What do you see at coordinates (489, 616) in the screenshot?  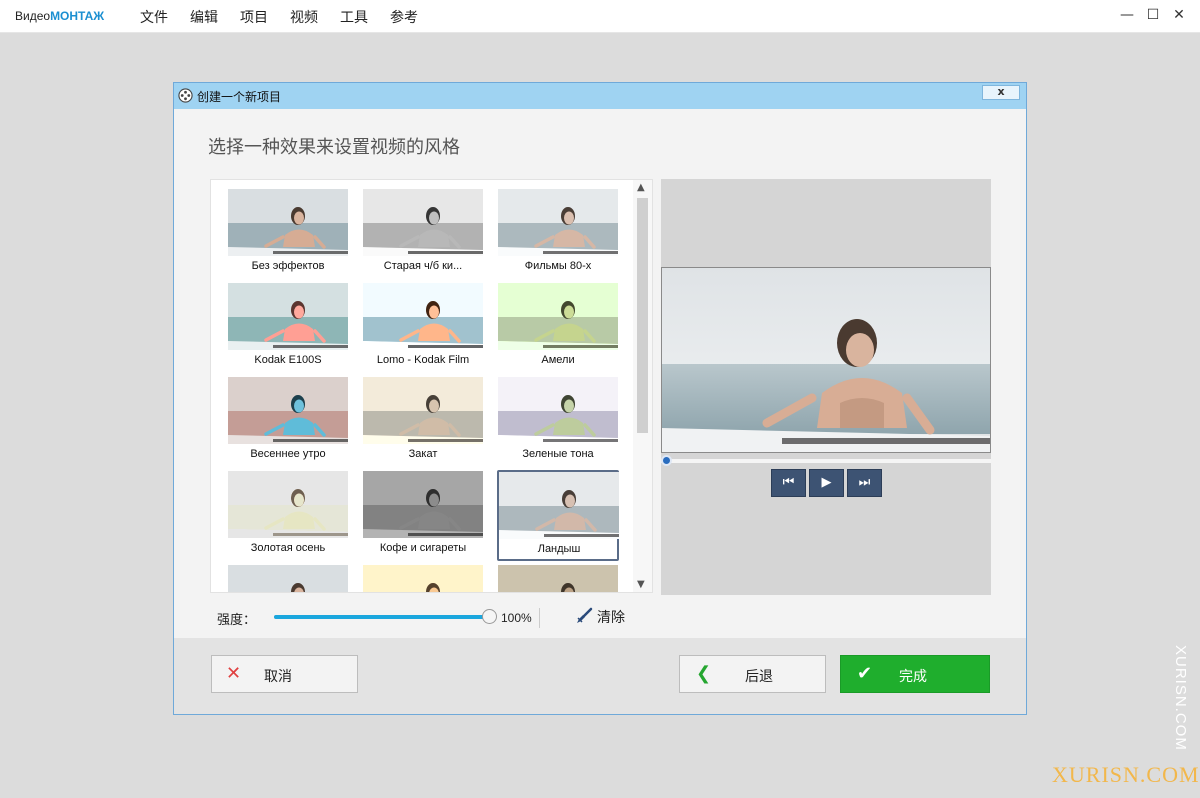 I see `strength-slider-knob` at bounding box center [489, 616].